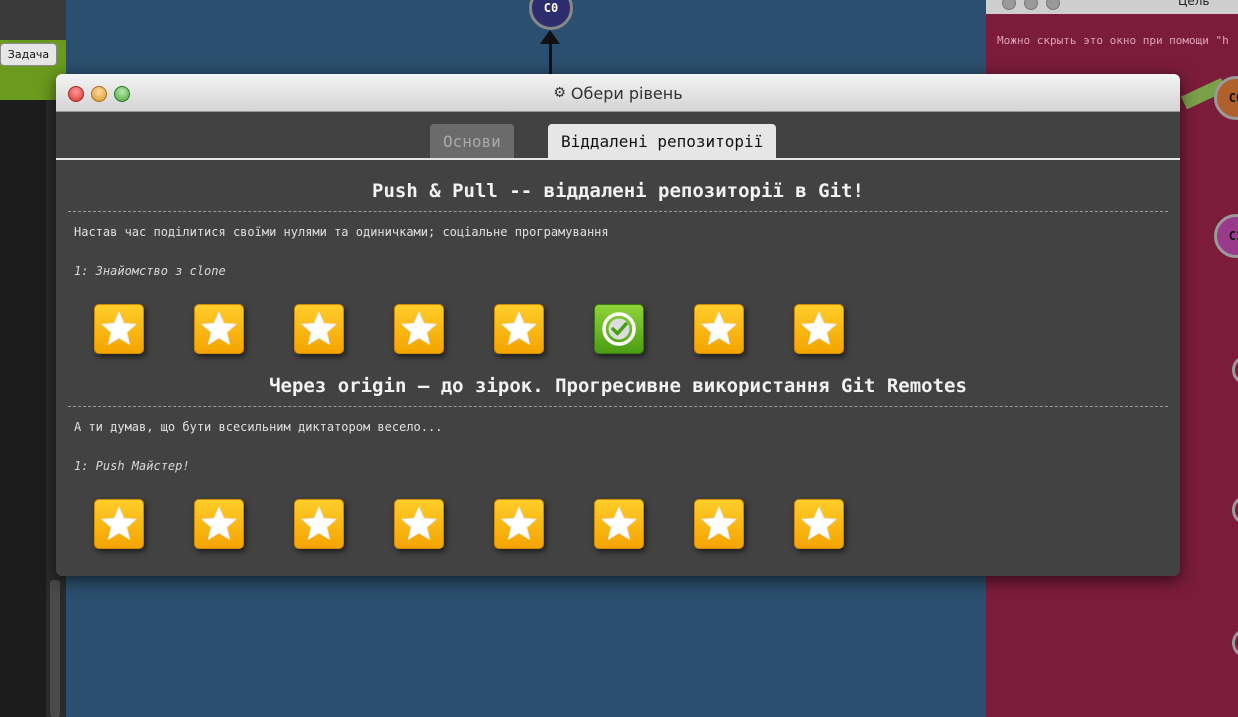 Image resolution: width=1238 pixels, height=717 pixels. What do you see at coordinates (618, 159) in the screenshot?
I see `tab-divider` at bounding box center [618, 159].